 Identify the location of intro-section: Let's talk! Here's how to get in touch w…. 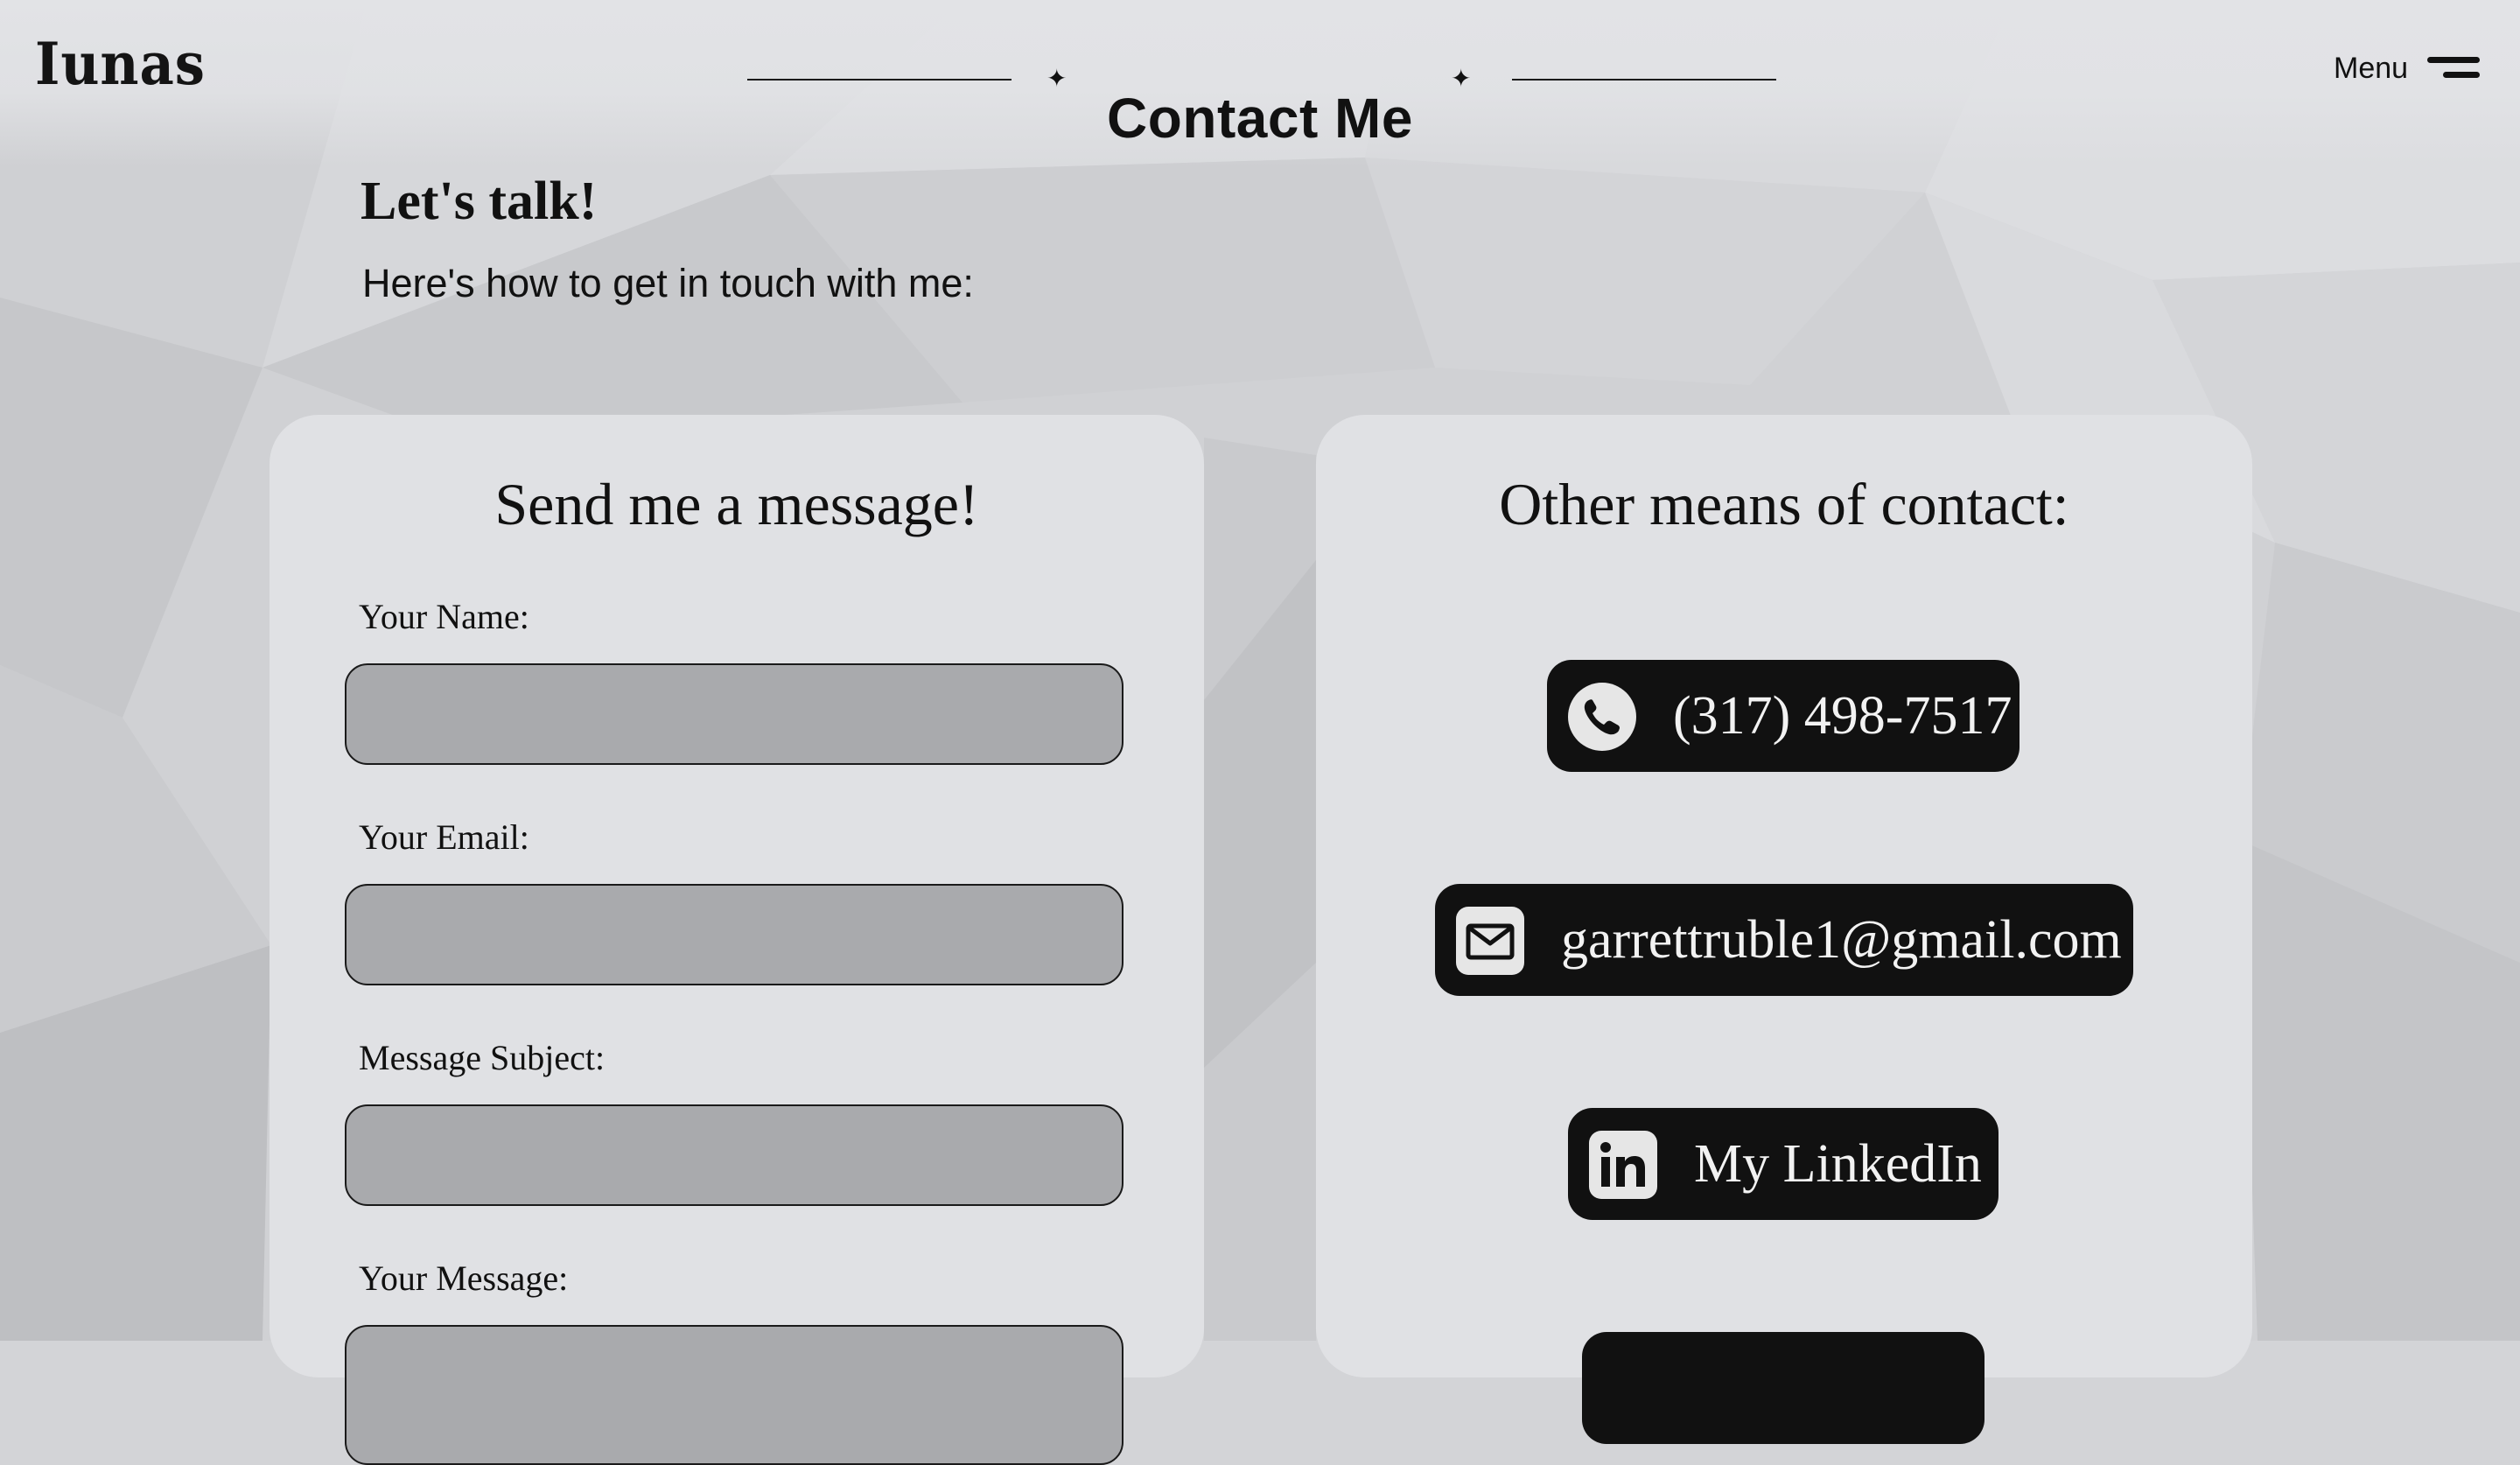
(667, 237).